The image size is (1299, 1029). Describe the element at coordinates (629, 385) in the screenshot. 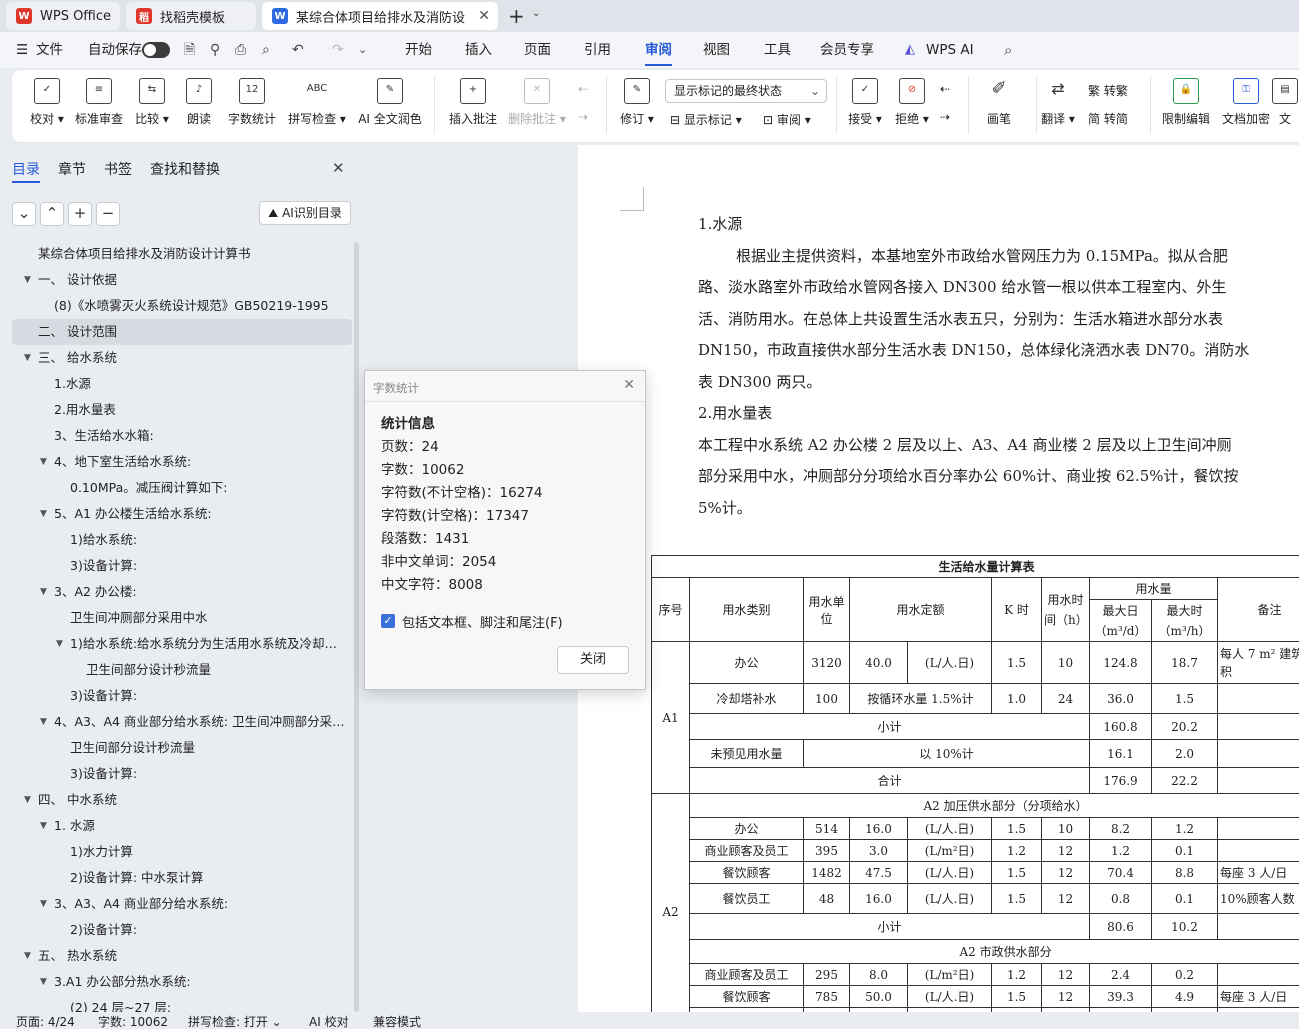

I see `close-dialog-icon: ✕` at that location.